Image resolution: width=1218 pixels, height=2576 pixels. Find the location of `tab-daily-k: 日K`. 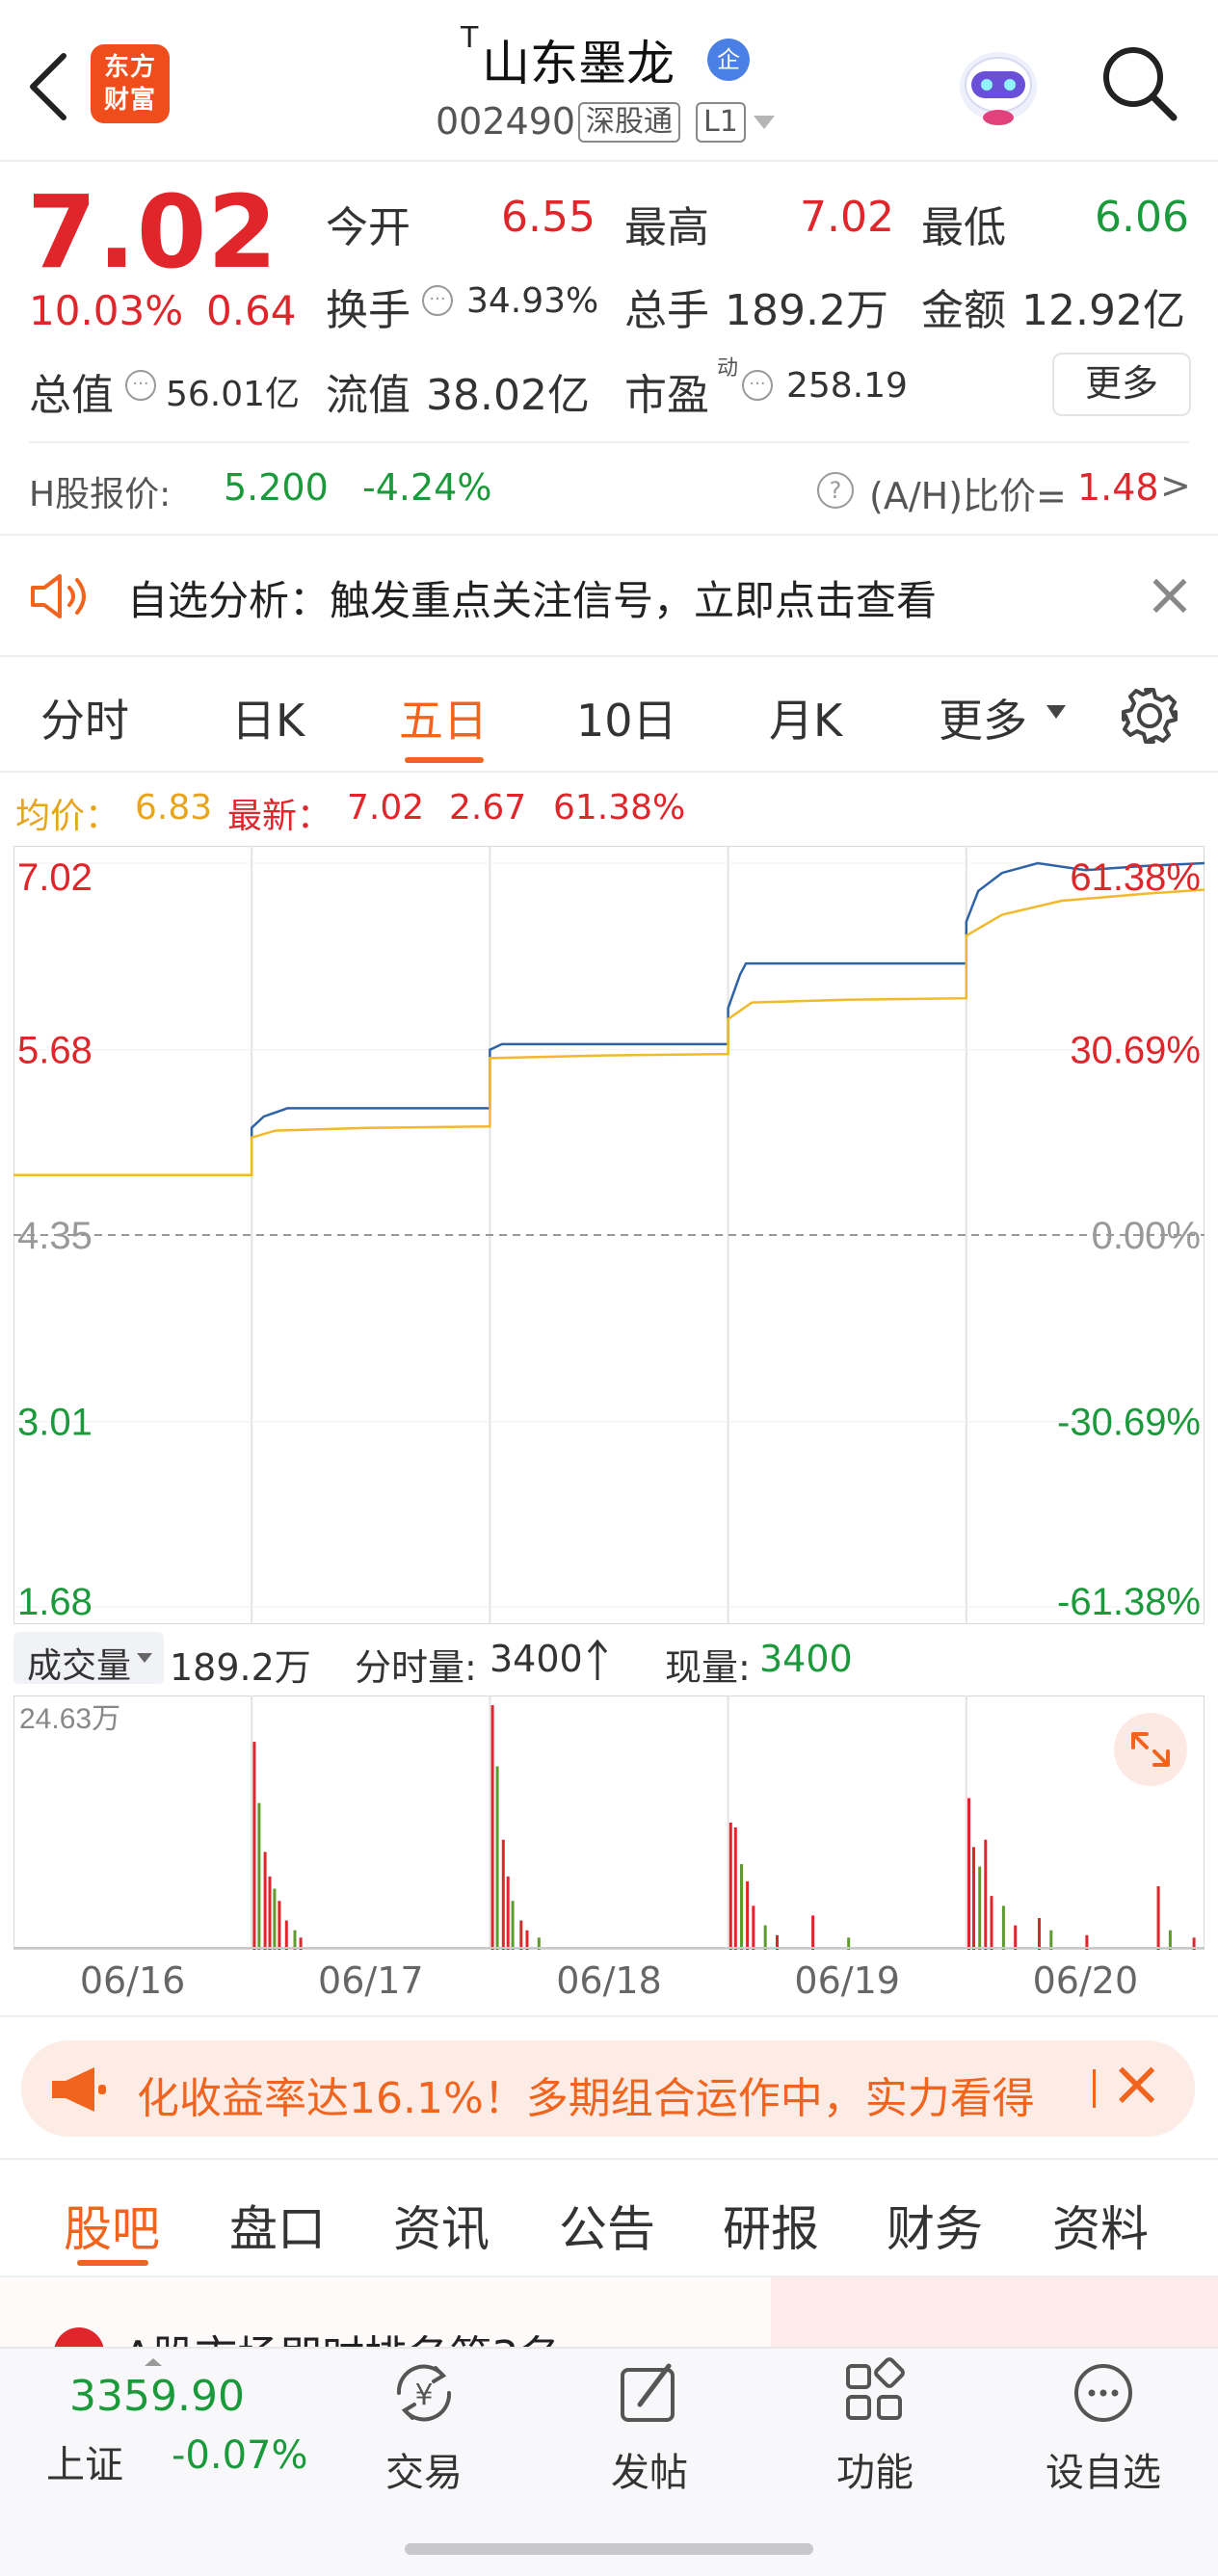

tab-daily-k: 日K is located at coordinates (267, 718).